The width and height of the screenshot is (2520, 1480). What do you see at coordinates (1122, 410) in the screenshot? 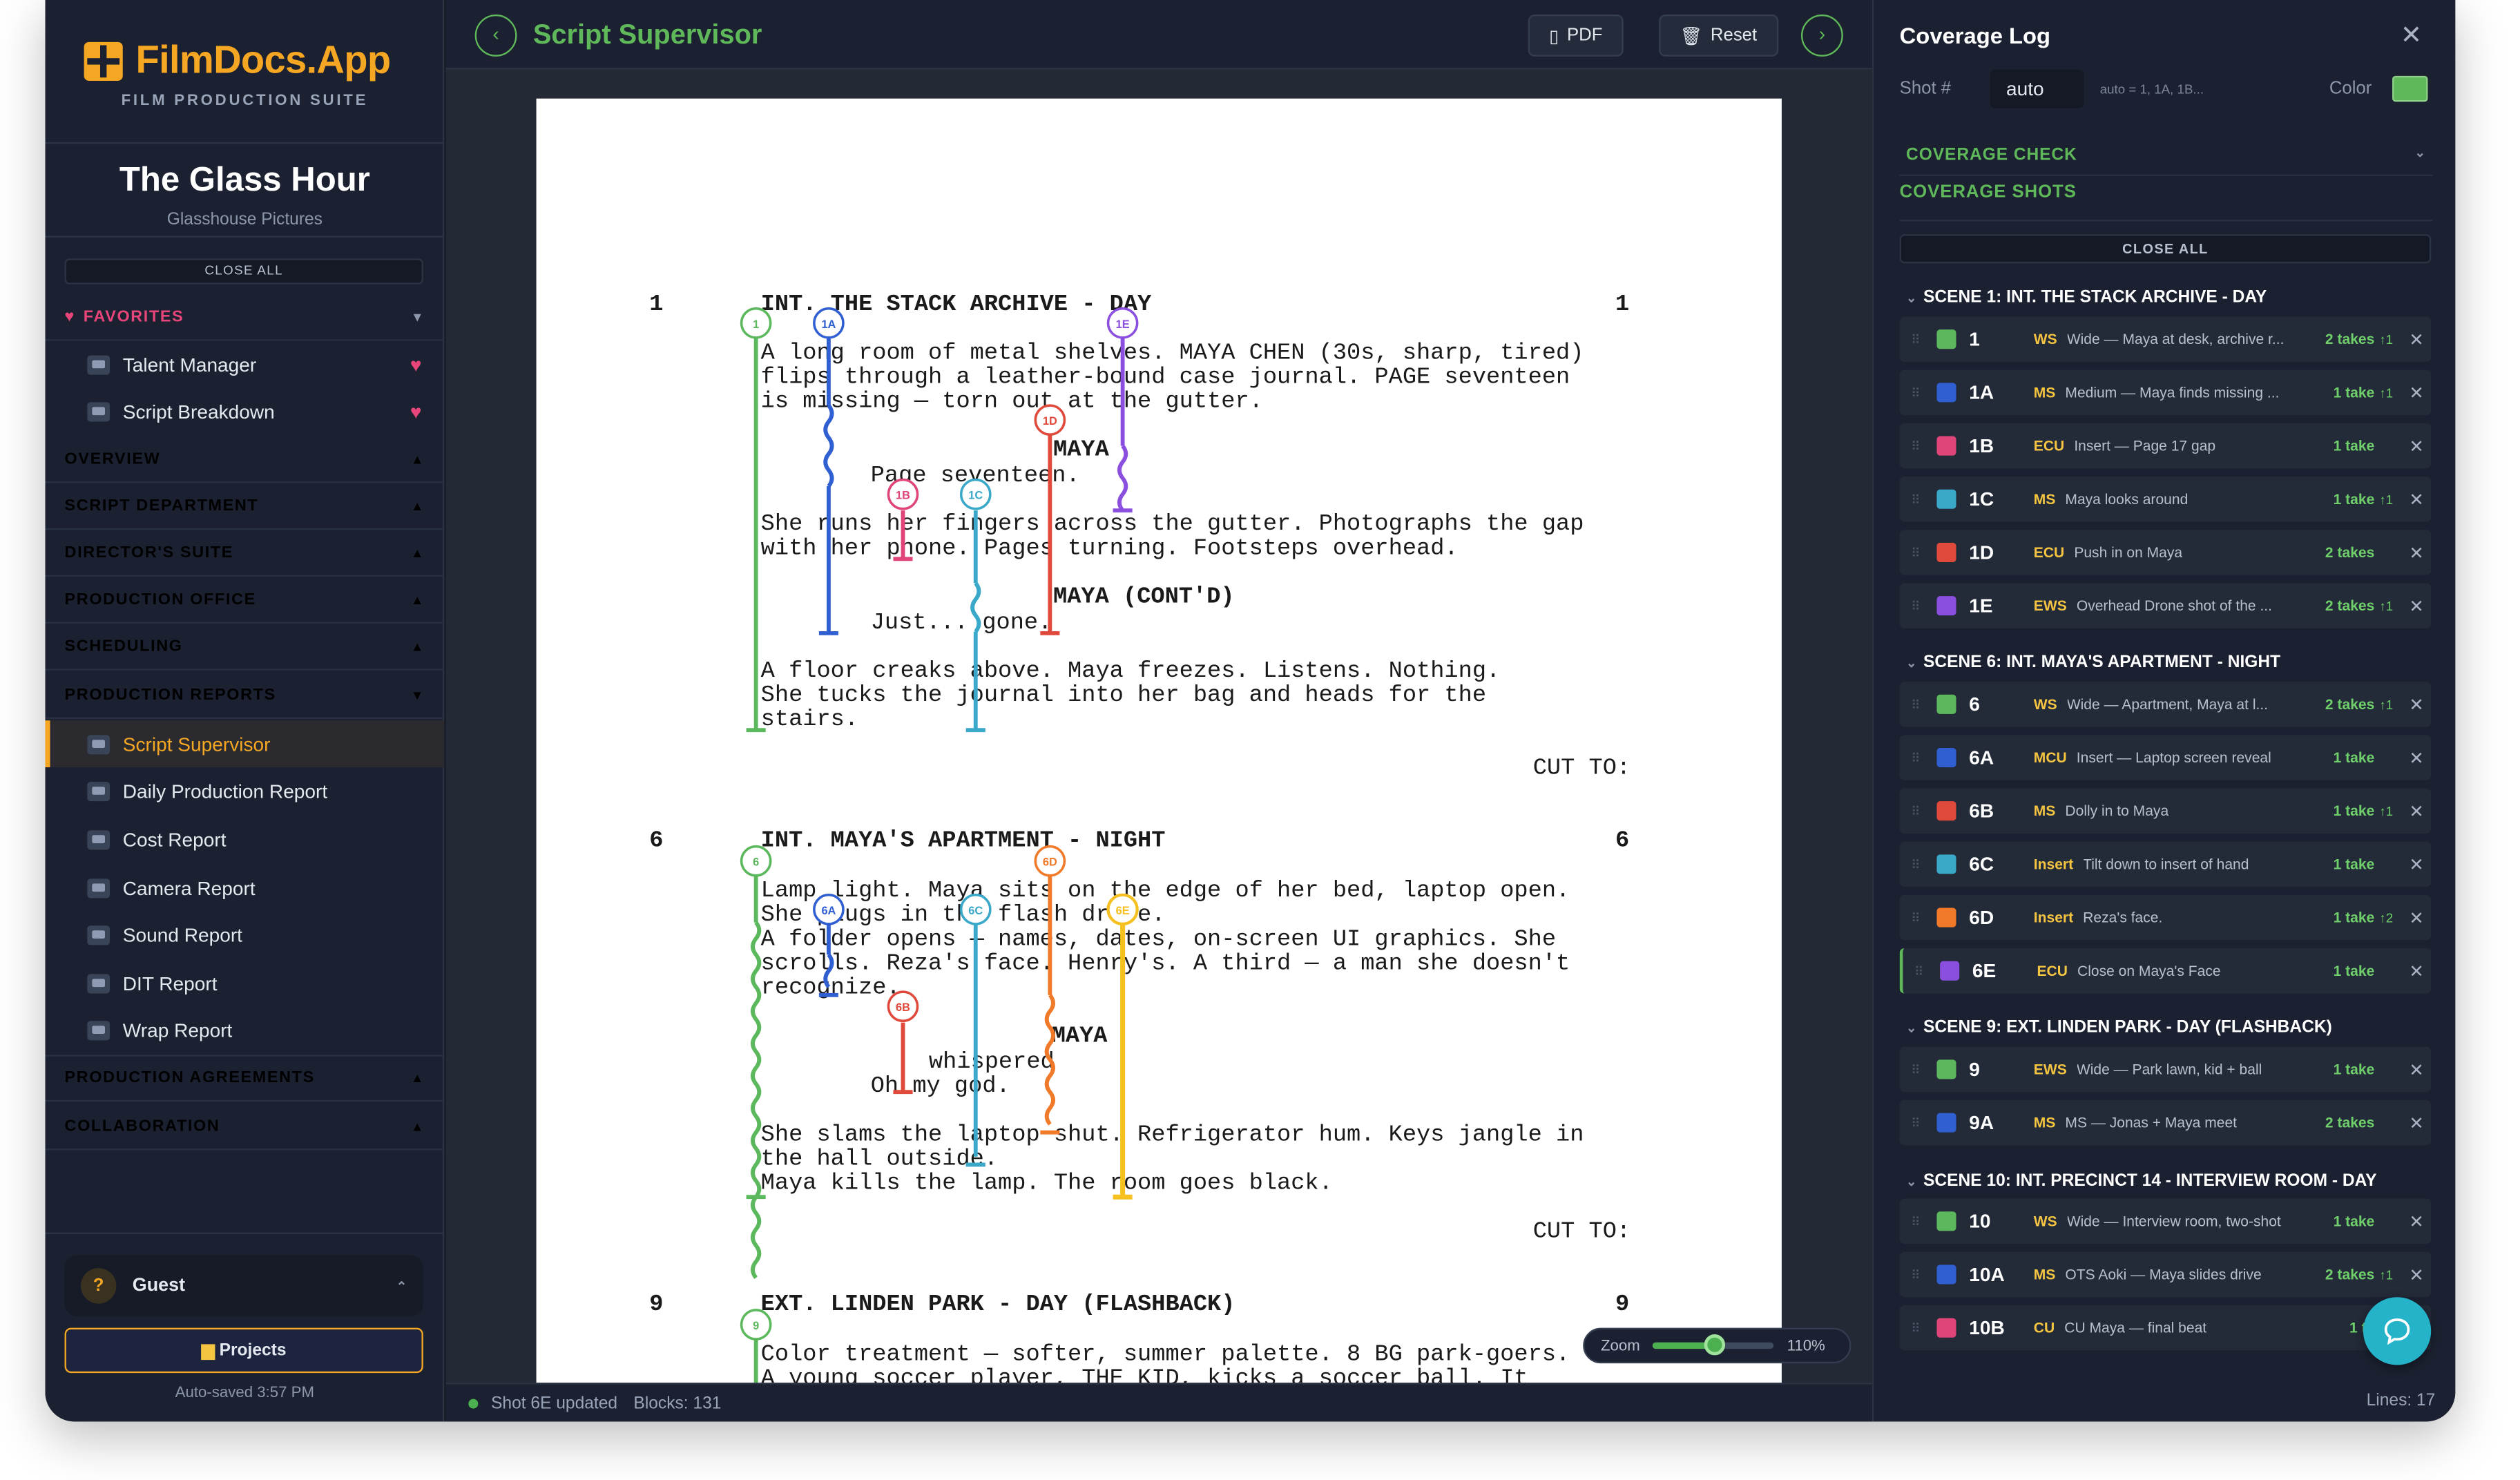
I see `coverage-line-1E: 1E` at bounding box center [1122, 410].